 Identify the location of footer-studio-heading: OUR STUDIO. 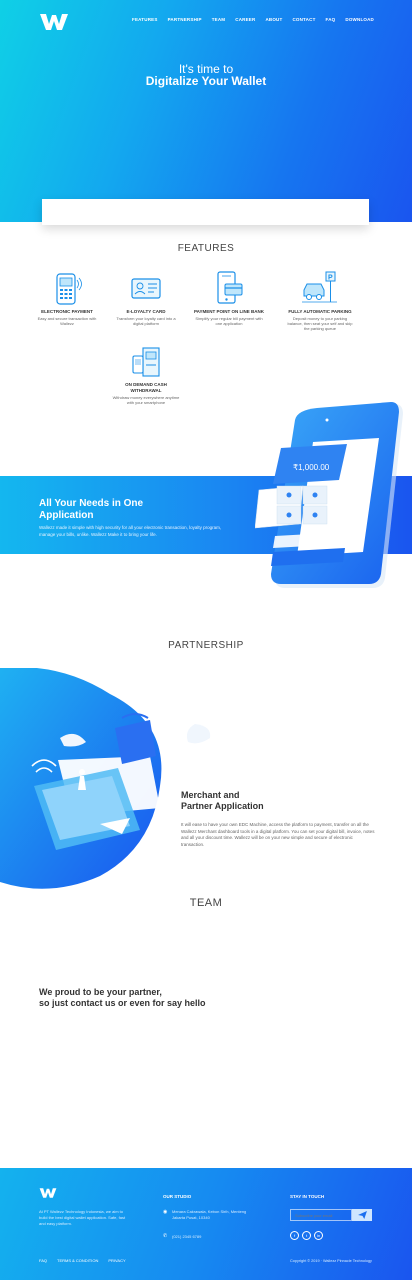
(177, 1196).